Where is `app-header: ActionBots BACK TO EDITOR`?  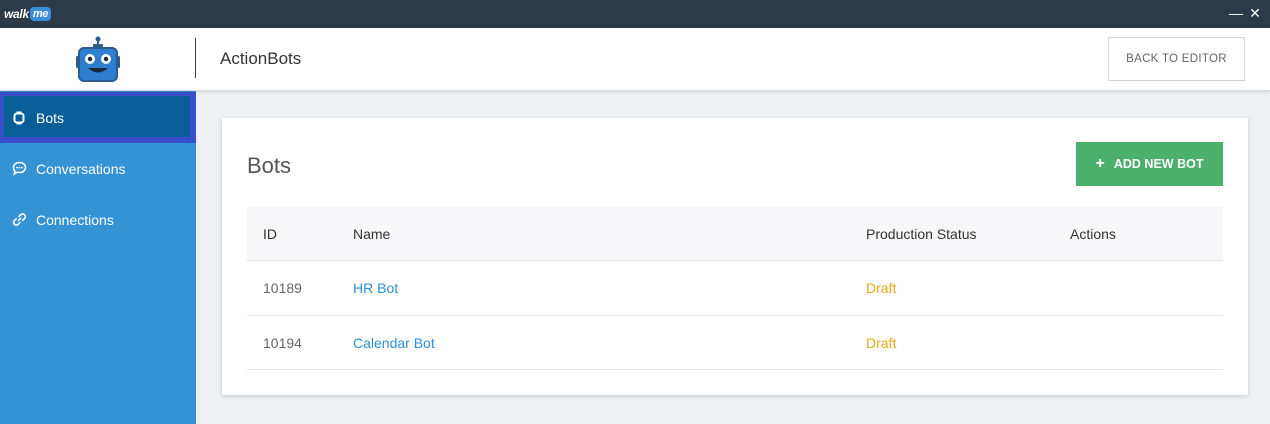 app-header: ActionBots BACK TO EDITOR is located at coordinates (635, 59).